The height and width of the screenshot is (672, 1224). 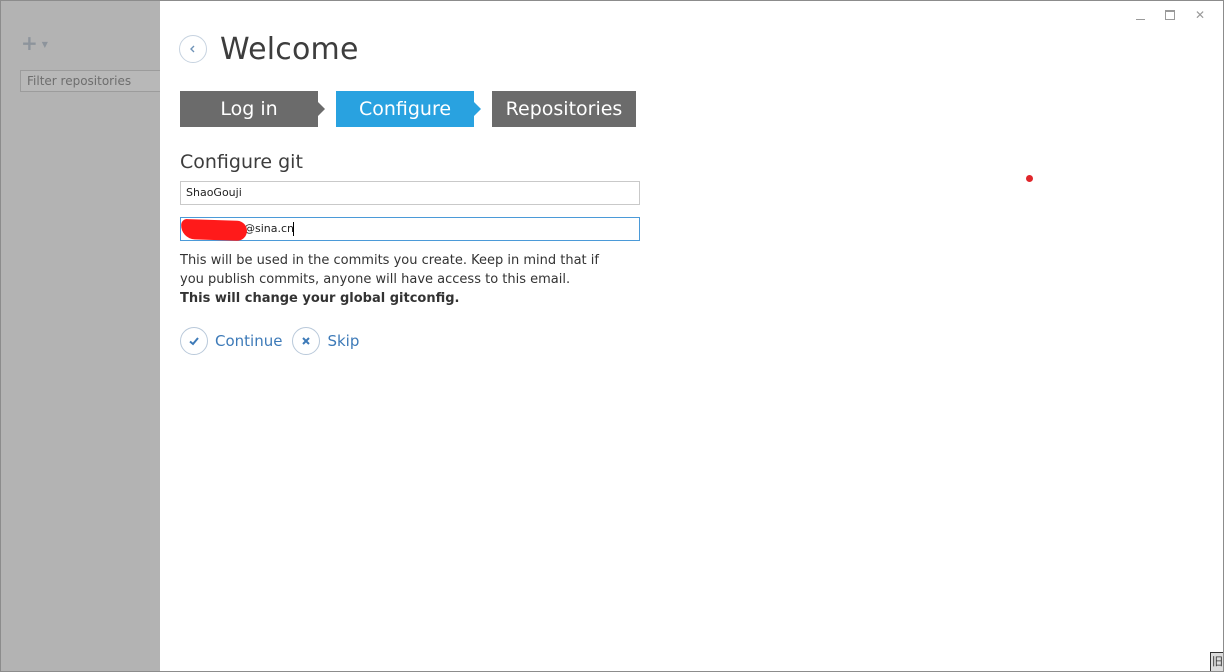 I want to click on maximize-icon, so click(x=1170, y=15).